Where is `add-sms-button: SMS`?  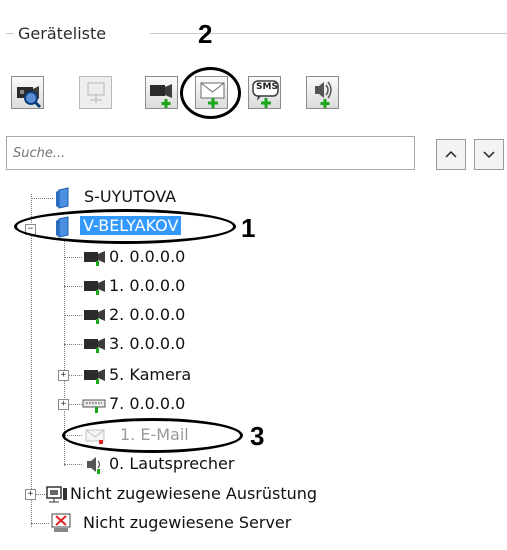
add-sms-button: SMS is located at coordinates (264, 92).